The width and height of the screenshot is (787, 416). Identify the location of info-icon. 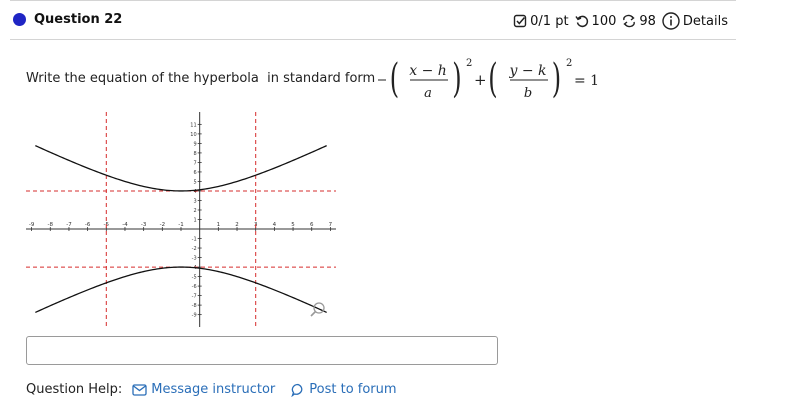
(671, 21).